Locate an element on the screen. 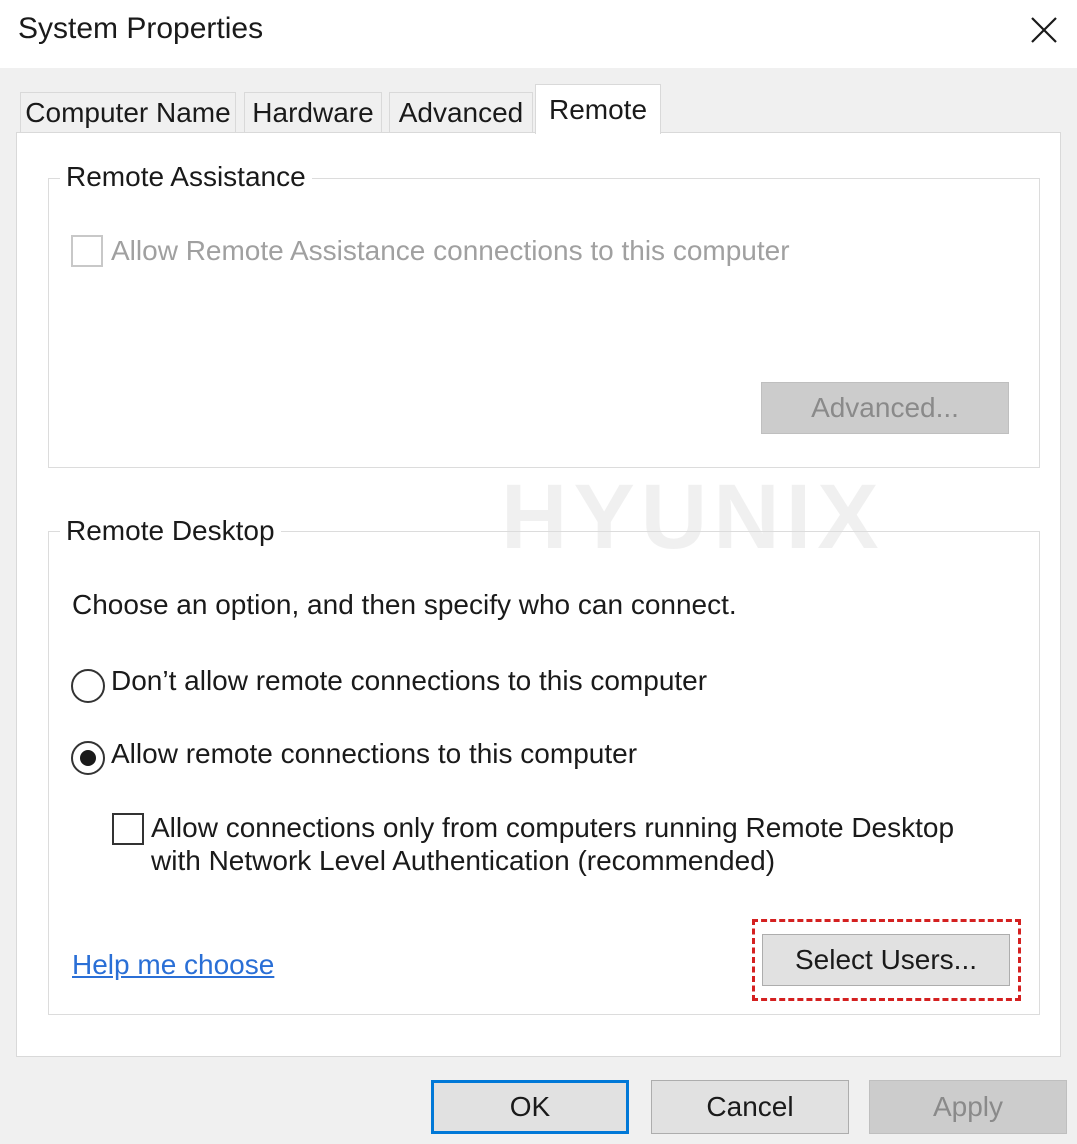 The image size is (1077, 1144). nla-checkbox is located at coordinates (128, 829).